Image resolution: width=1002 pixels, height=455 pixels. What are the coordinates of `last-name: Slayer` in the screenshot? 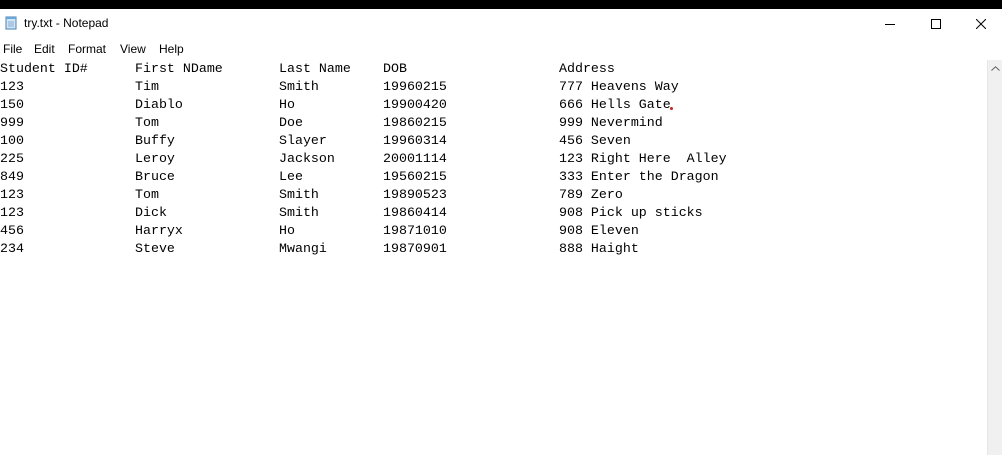 It's located at (303, 140).